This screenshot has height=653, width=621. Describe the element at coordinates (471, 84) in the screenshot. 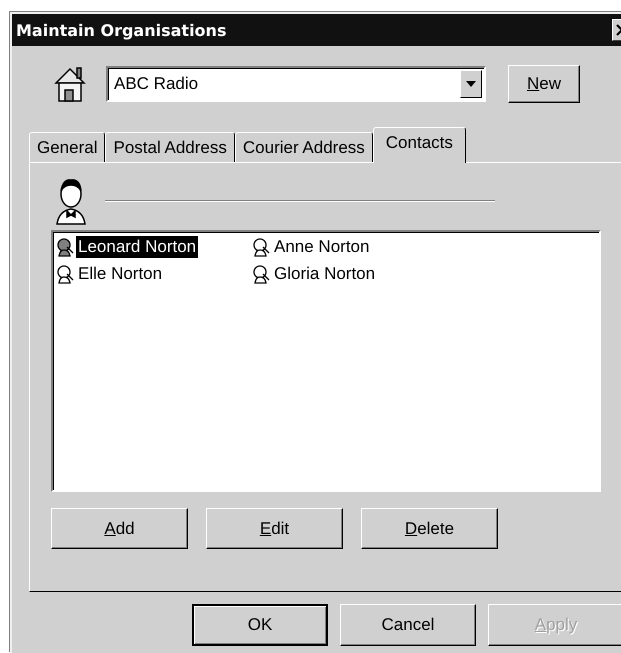

I see `dropdown-arrow-icon` at that location.